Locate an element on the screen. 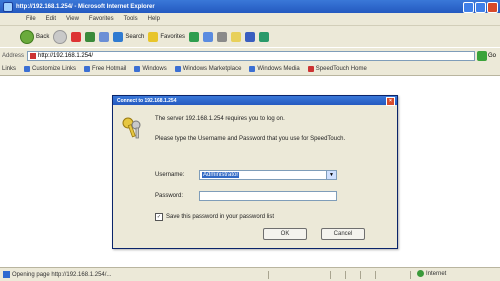 The image size is (500, 281). address-bar: Address http://192.168.1.254/ Go is located at coordinates (250, 55).